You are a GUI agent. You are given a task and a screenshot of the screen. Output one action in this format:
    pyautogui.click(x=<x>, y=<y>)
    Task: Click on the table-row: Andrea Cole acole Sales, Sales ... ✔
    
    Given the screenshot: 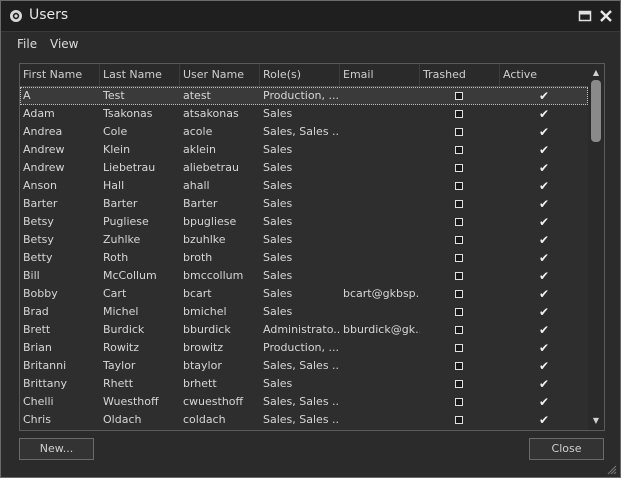 What is the action you would take?
    pyautogui.click(x=304, y=132)
    